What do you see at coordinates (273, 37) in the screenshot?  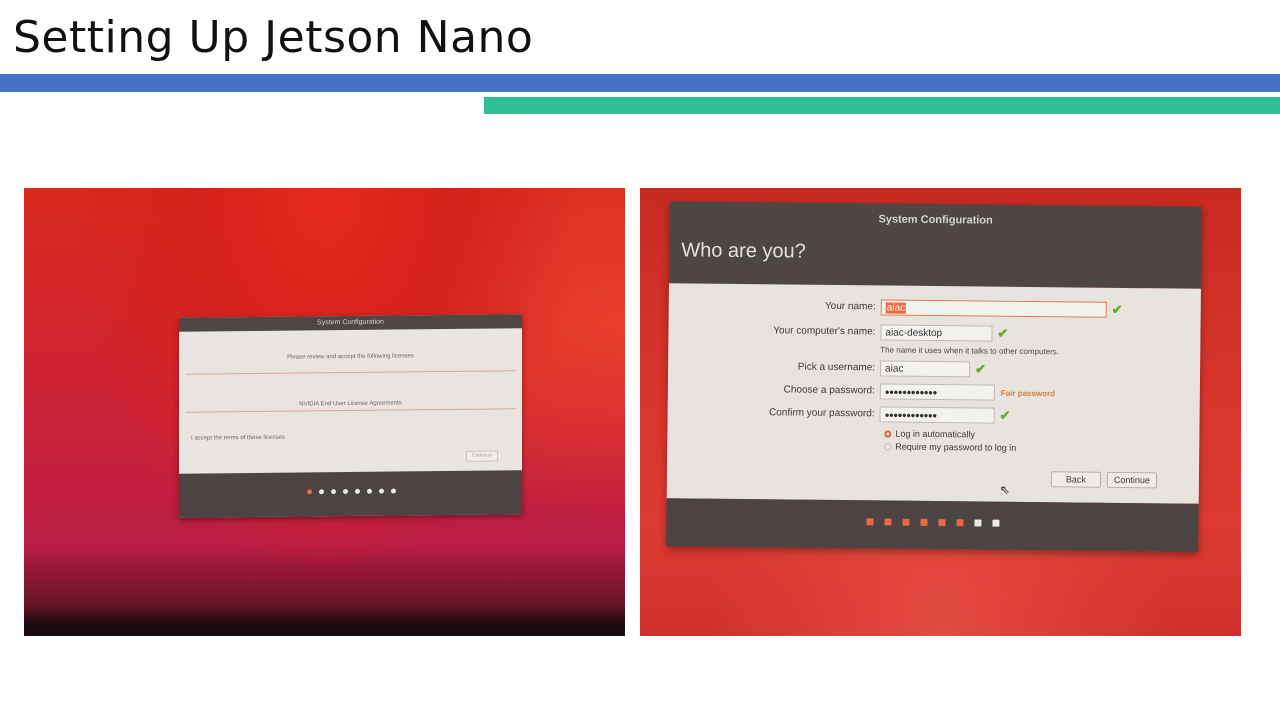 I see `slide-title: Setting Up Jetson Nano` at bounding box center [273, 37].